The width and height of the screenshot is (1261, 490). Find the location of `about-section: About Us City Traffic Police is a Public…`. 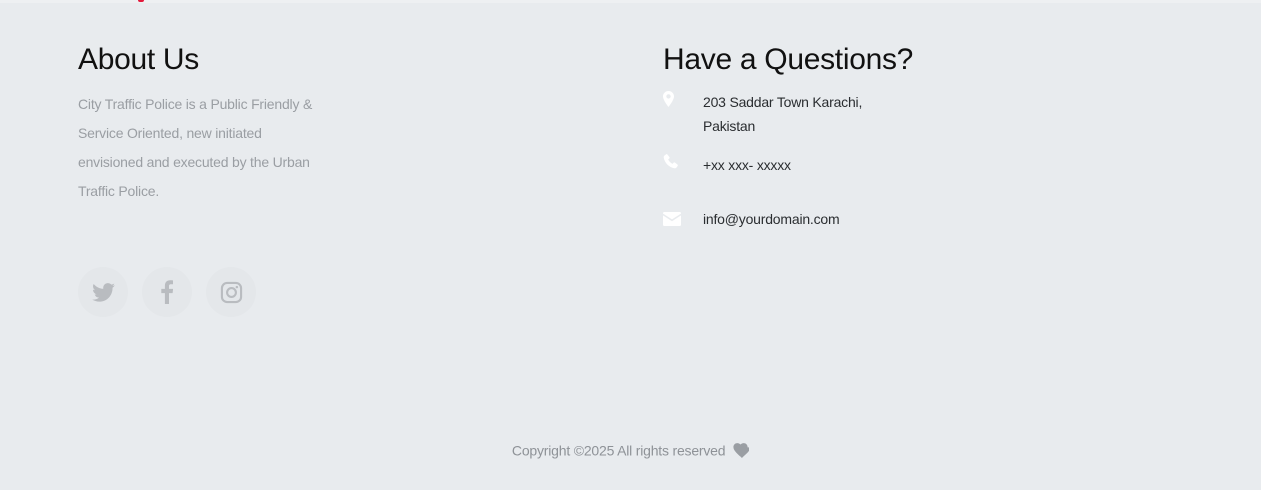

about-section: About Us City Traffic Police is a Public… is located at coordinates (208, 123).